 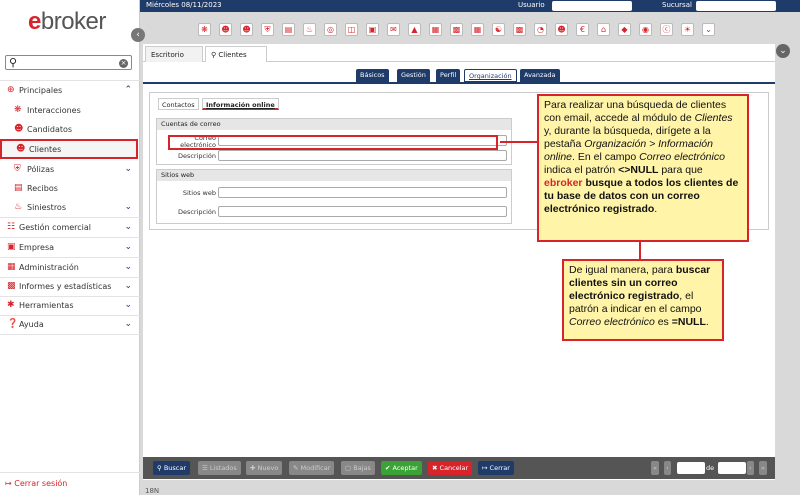 What do you see at coordinates (450, 468) in the screenshot?
I see `cancelar-button: ✖ Cancelar` at bounding box center [450, 468].